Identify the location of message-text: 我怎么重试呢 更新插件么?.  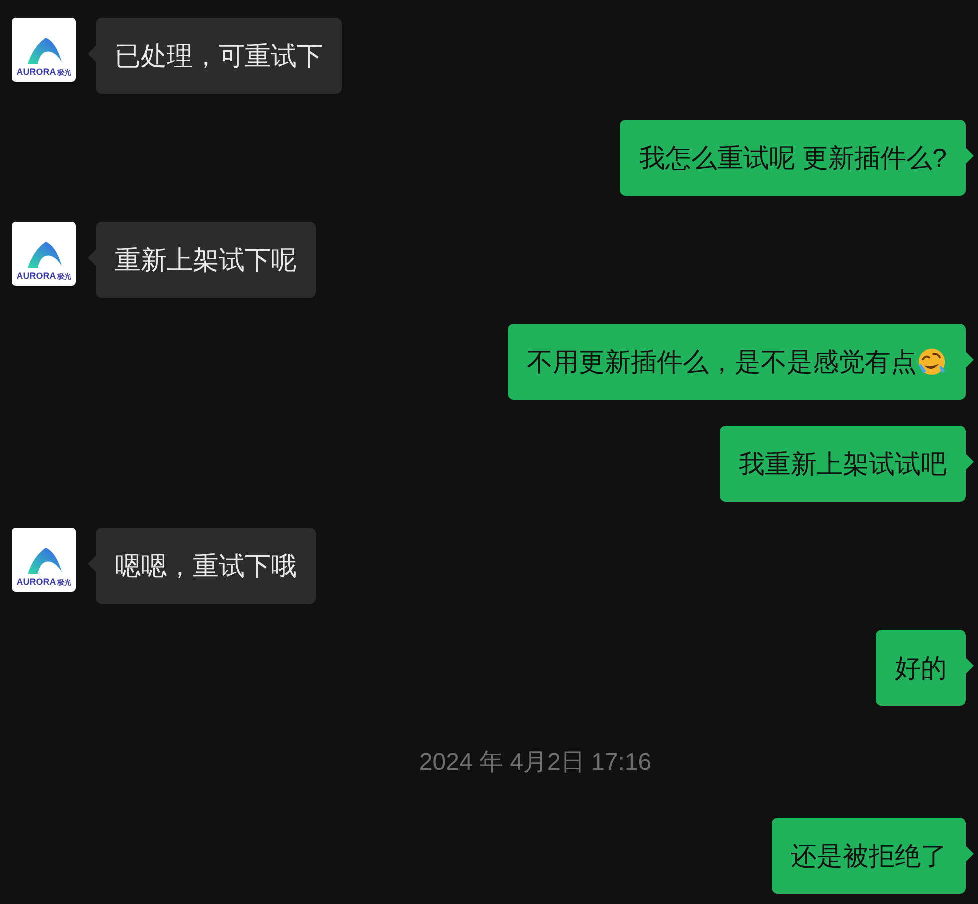
(793, 158).